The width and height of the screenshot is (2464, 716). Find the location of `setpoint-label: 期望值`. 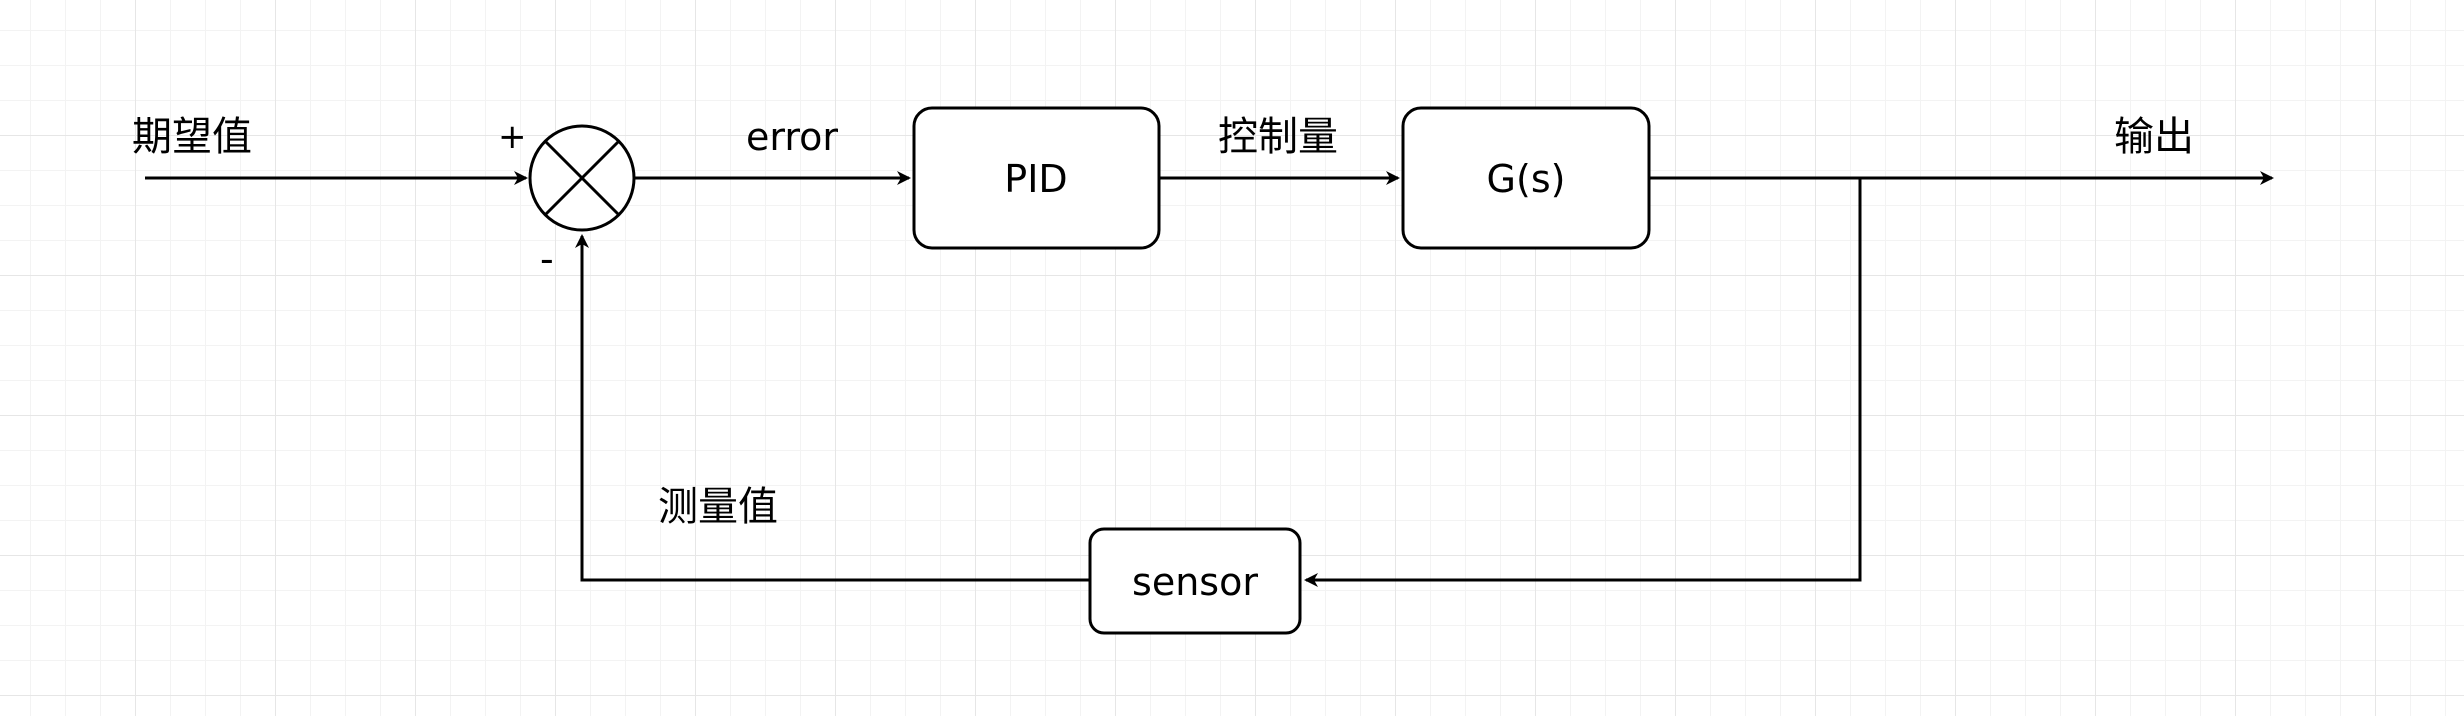

setpoint-label: 期望值 is located at coordinates (192, 137).